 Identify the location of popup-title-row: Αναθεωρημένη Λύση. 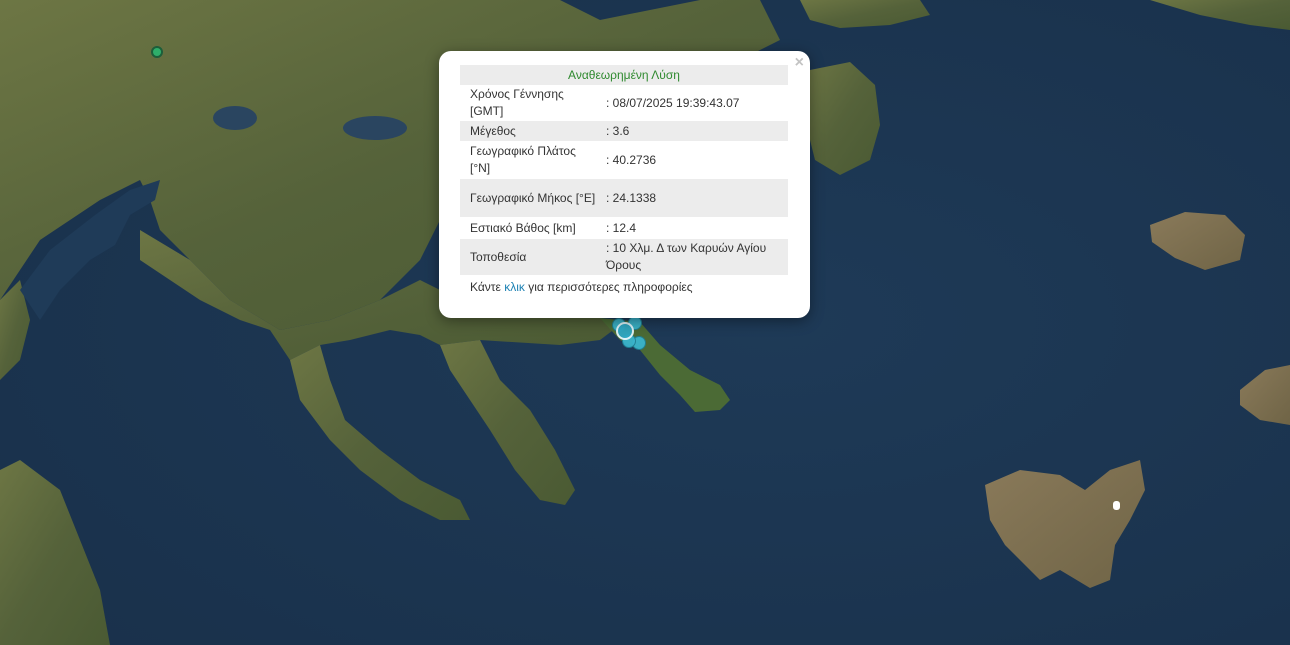
(624, 75).